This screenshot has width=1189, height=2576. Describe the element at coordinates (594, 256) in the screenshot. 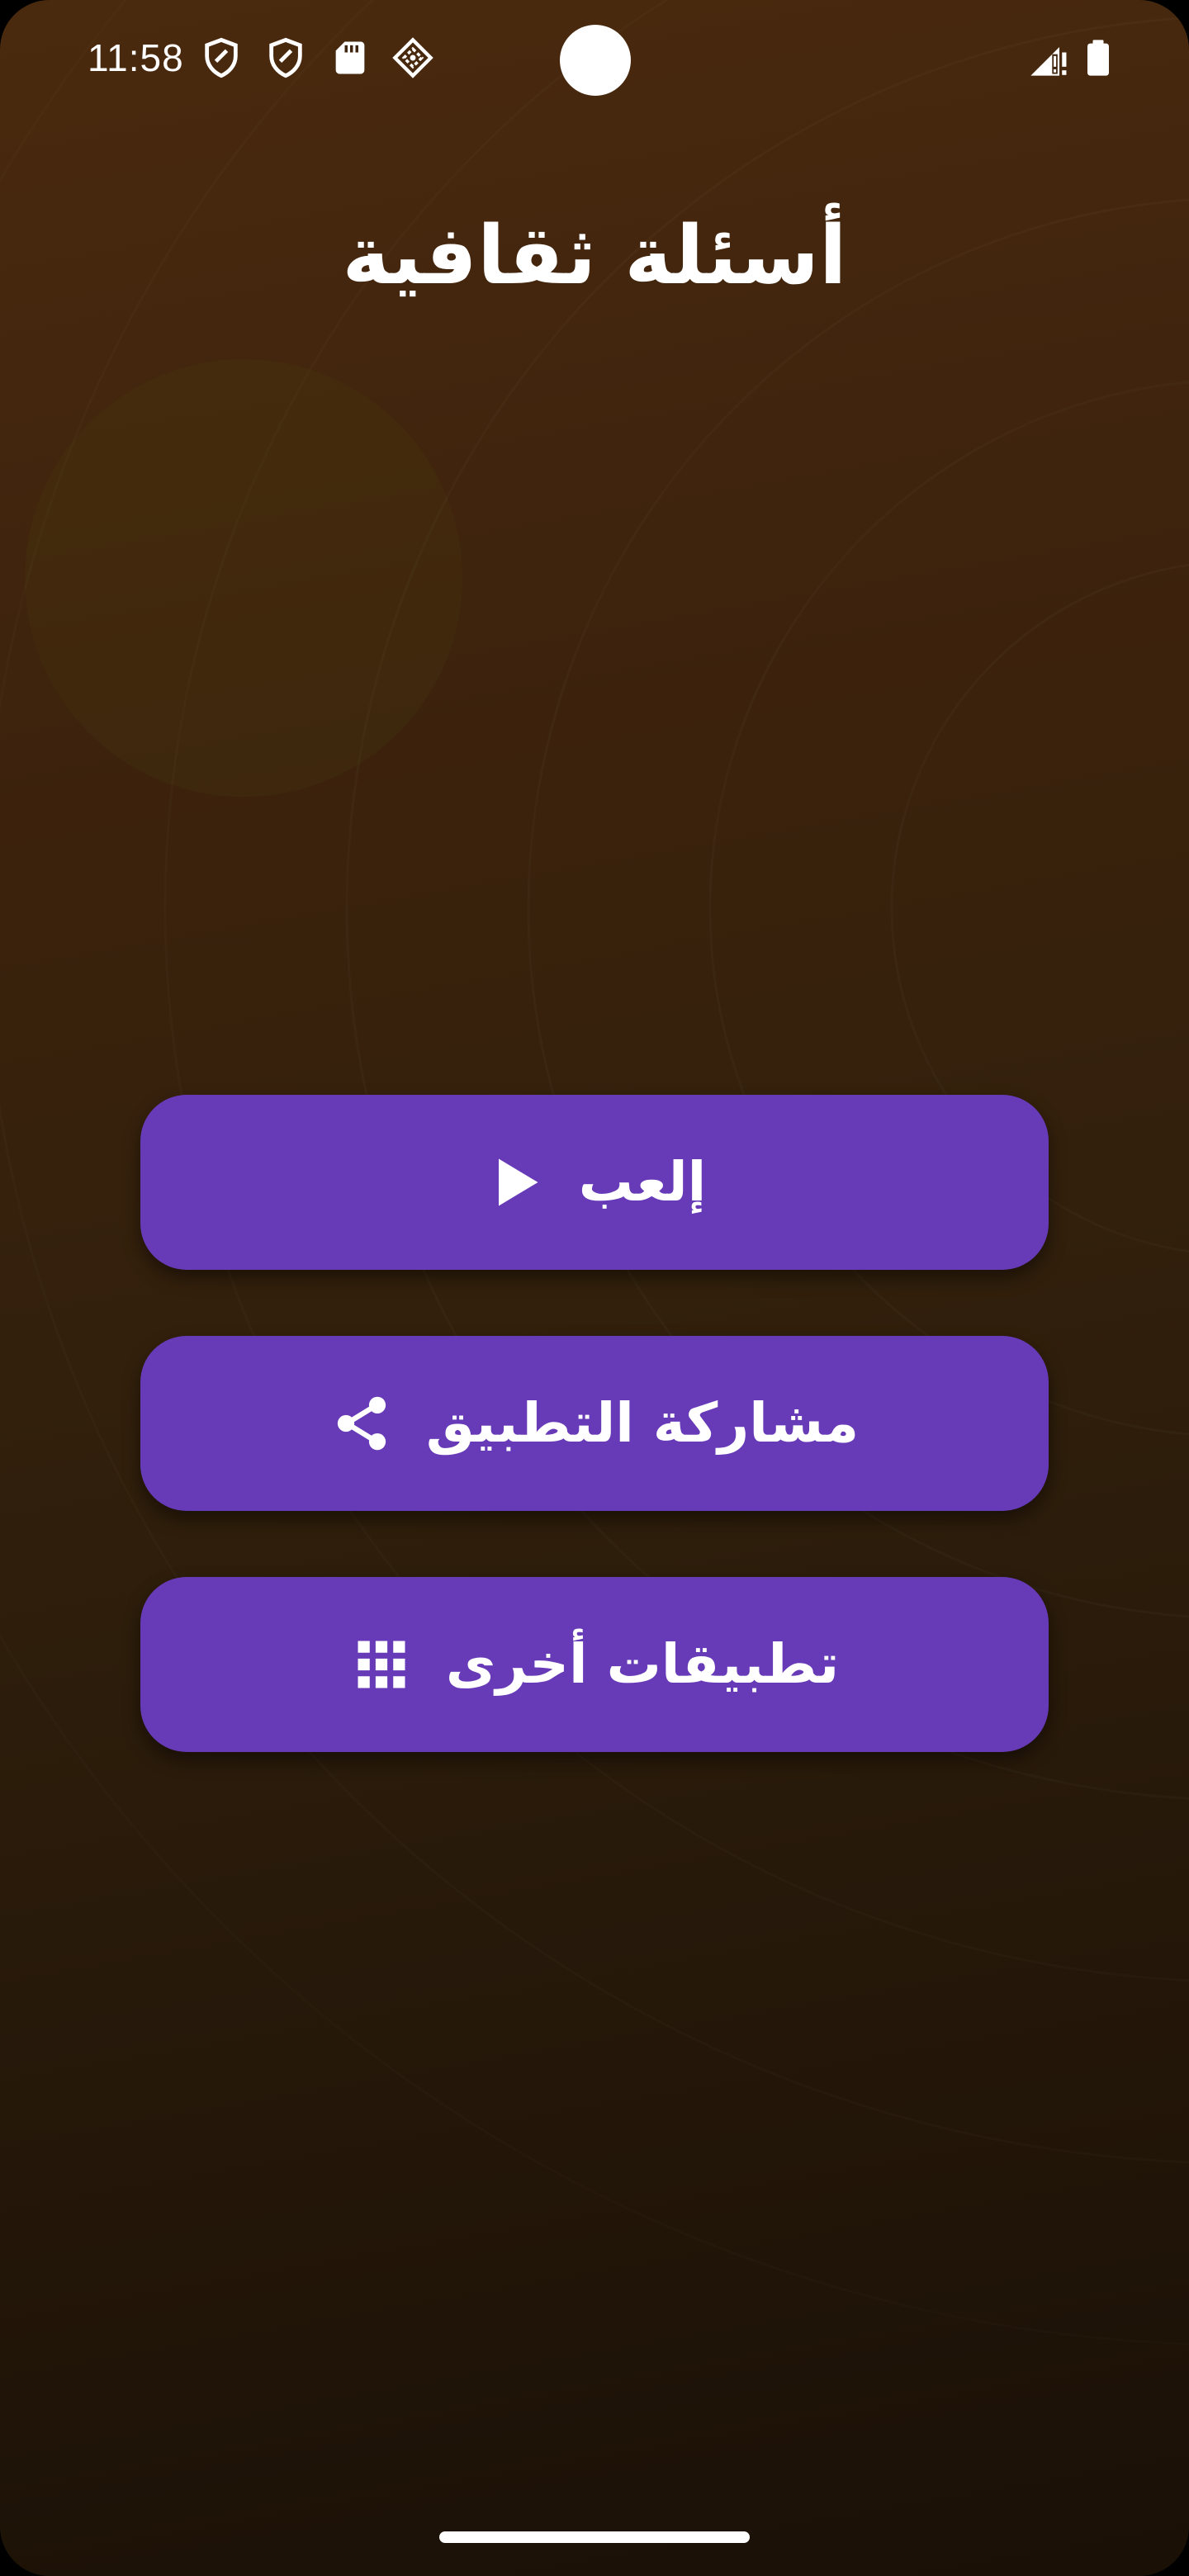

I see `app-title: أسئلة ثقافية` at that location.